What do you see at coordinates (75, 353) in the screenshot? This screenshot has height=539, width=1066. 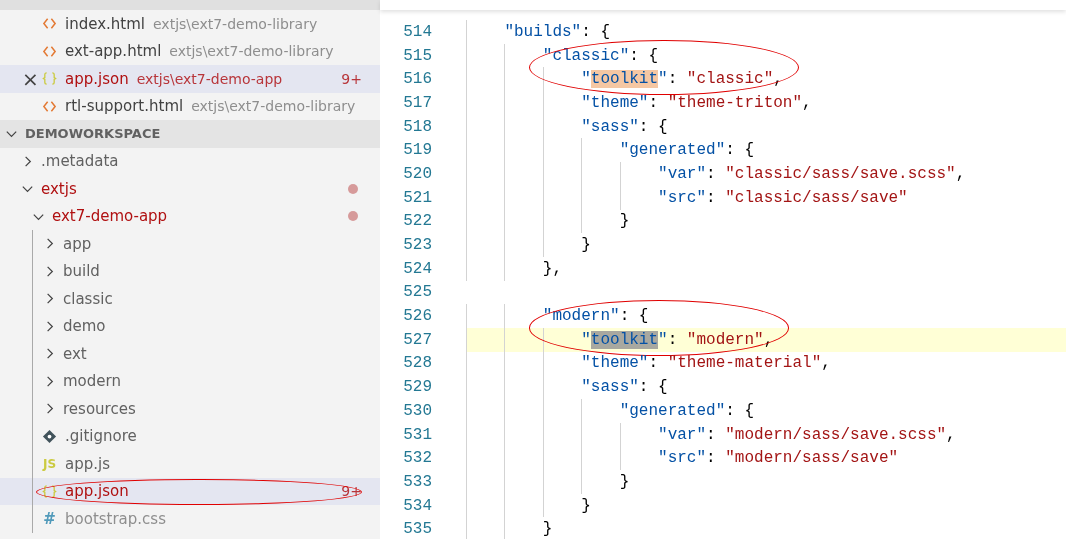 I see `tree-item-label: ext` at bounding box center [75, 353].